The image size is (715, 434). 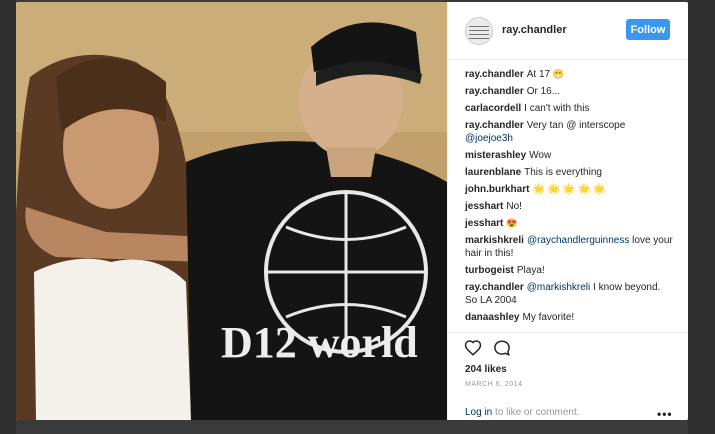 What do you see at coordinates (478, 412) in the screenshot?
I see `login-link: Log in` at bounding box center [478, 412].